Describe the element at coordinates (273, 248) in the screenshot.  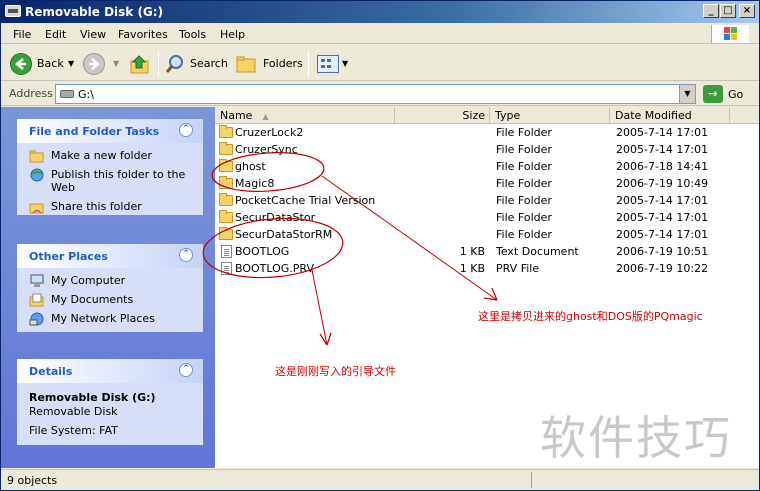
I see `annotation-ellipse-bootfiles` at that location.